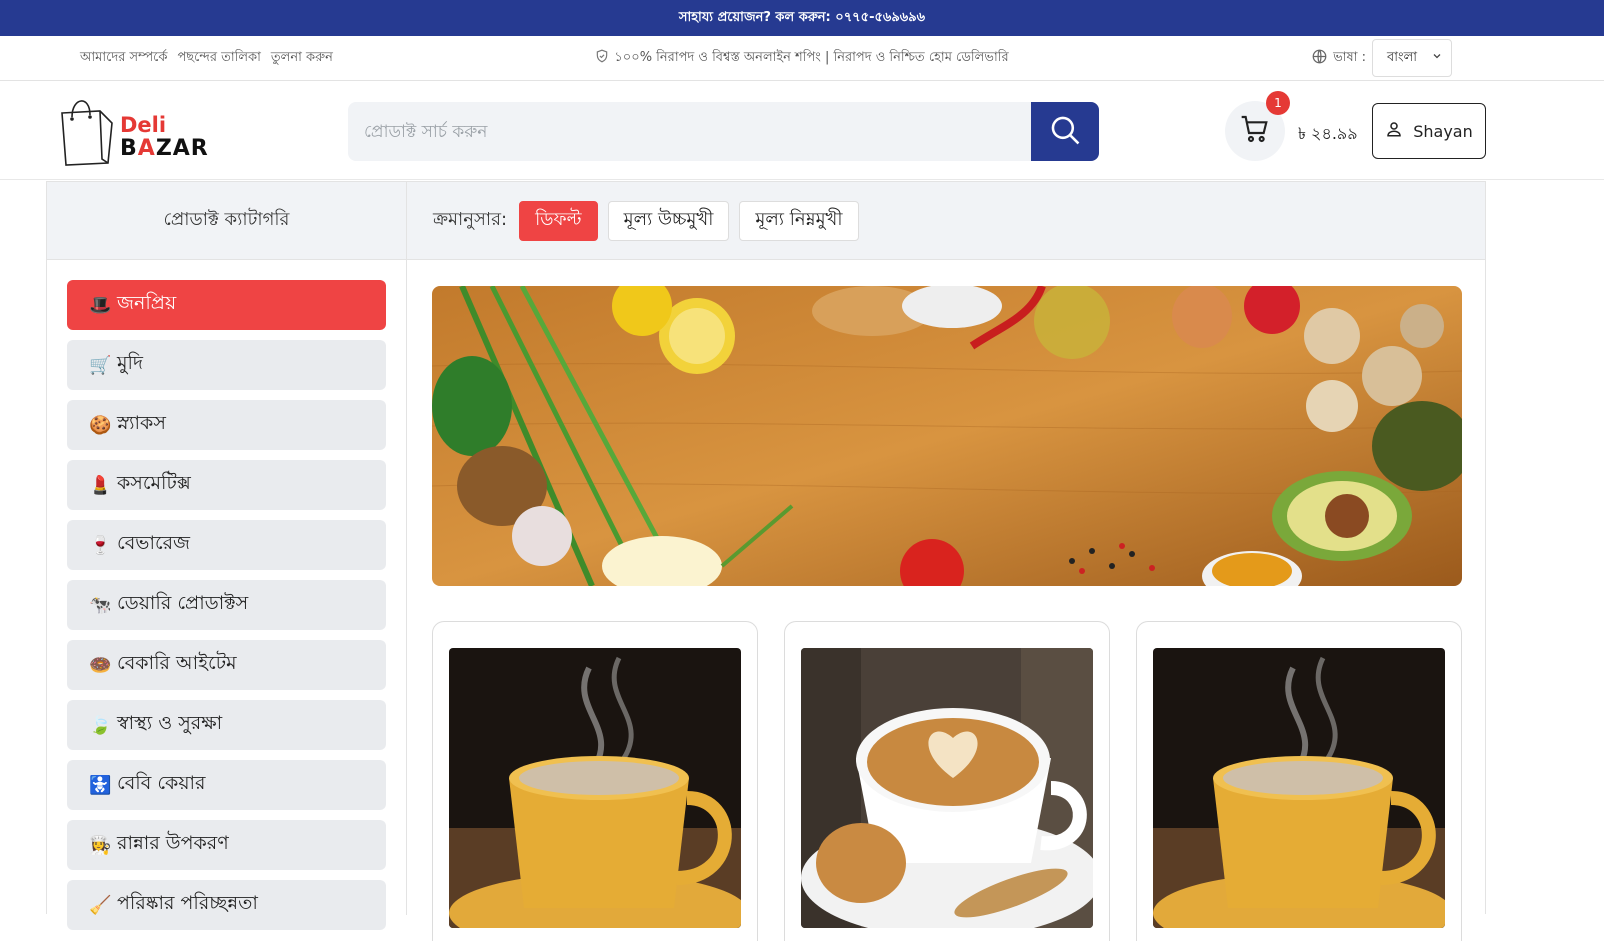  What do you see at coordinates (947, 788) in the screenshot?
I see `product-image-coffee-latte` at bounding box center [947, 788].